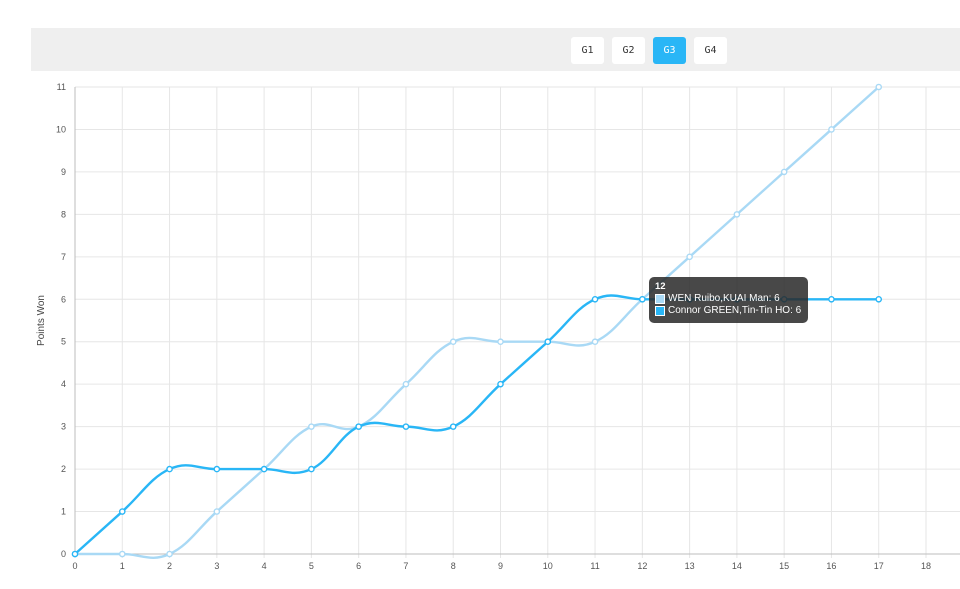 This screenshot has width=960, height=589. I want to click on x-tick-label: 11, so click(594, 566).